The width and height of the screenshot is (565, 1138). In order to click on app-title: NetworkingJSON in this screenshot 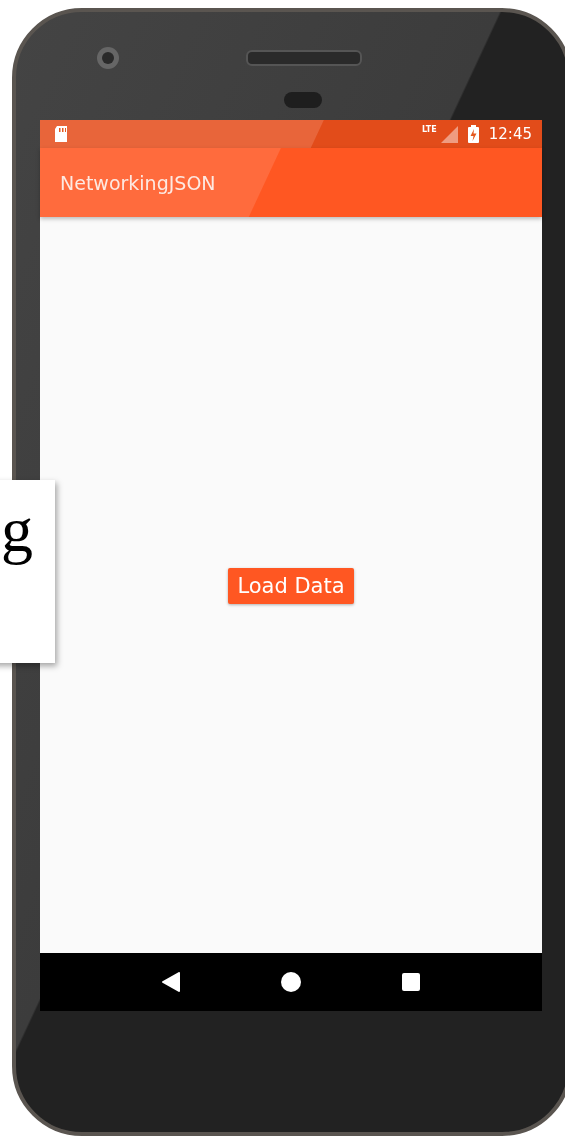, I will do `click(138, 182)`.